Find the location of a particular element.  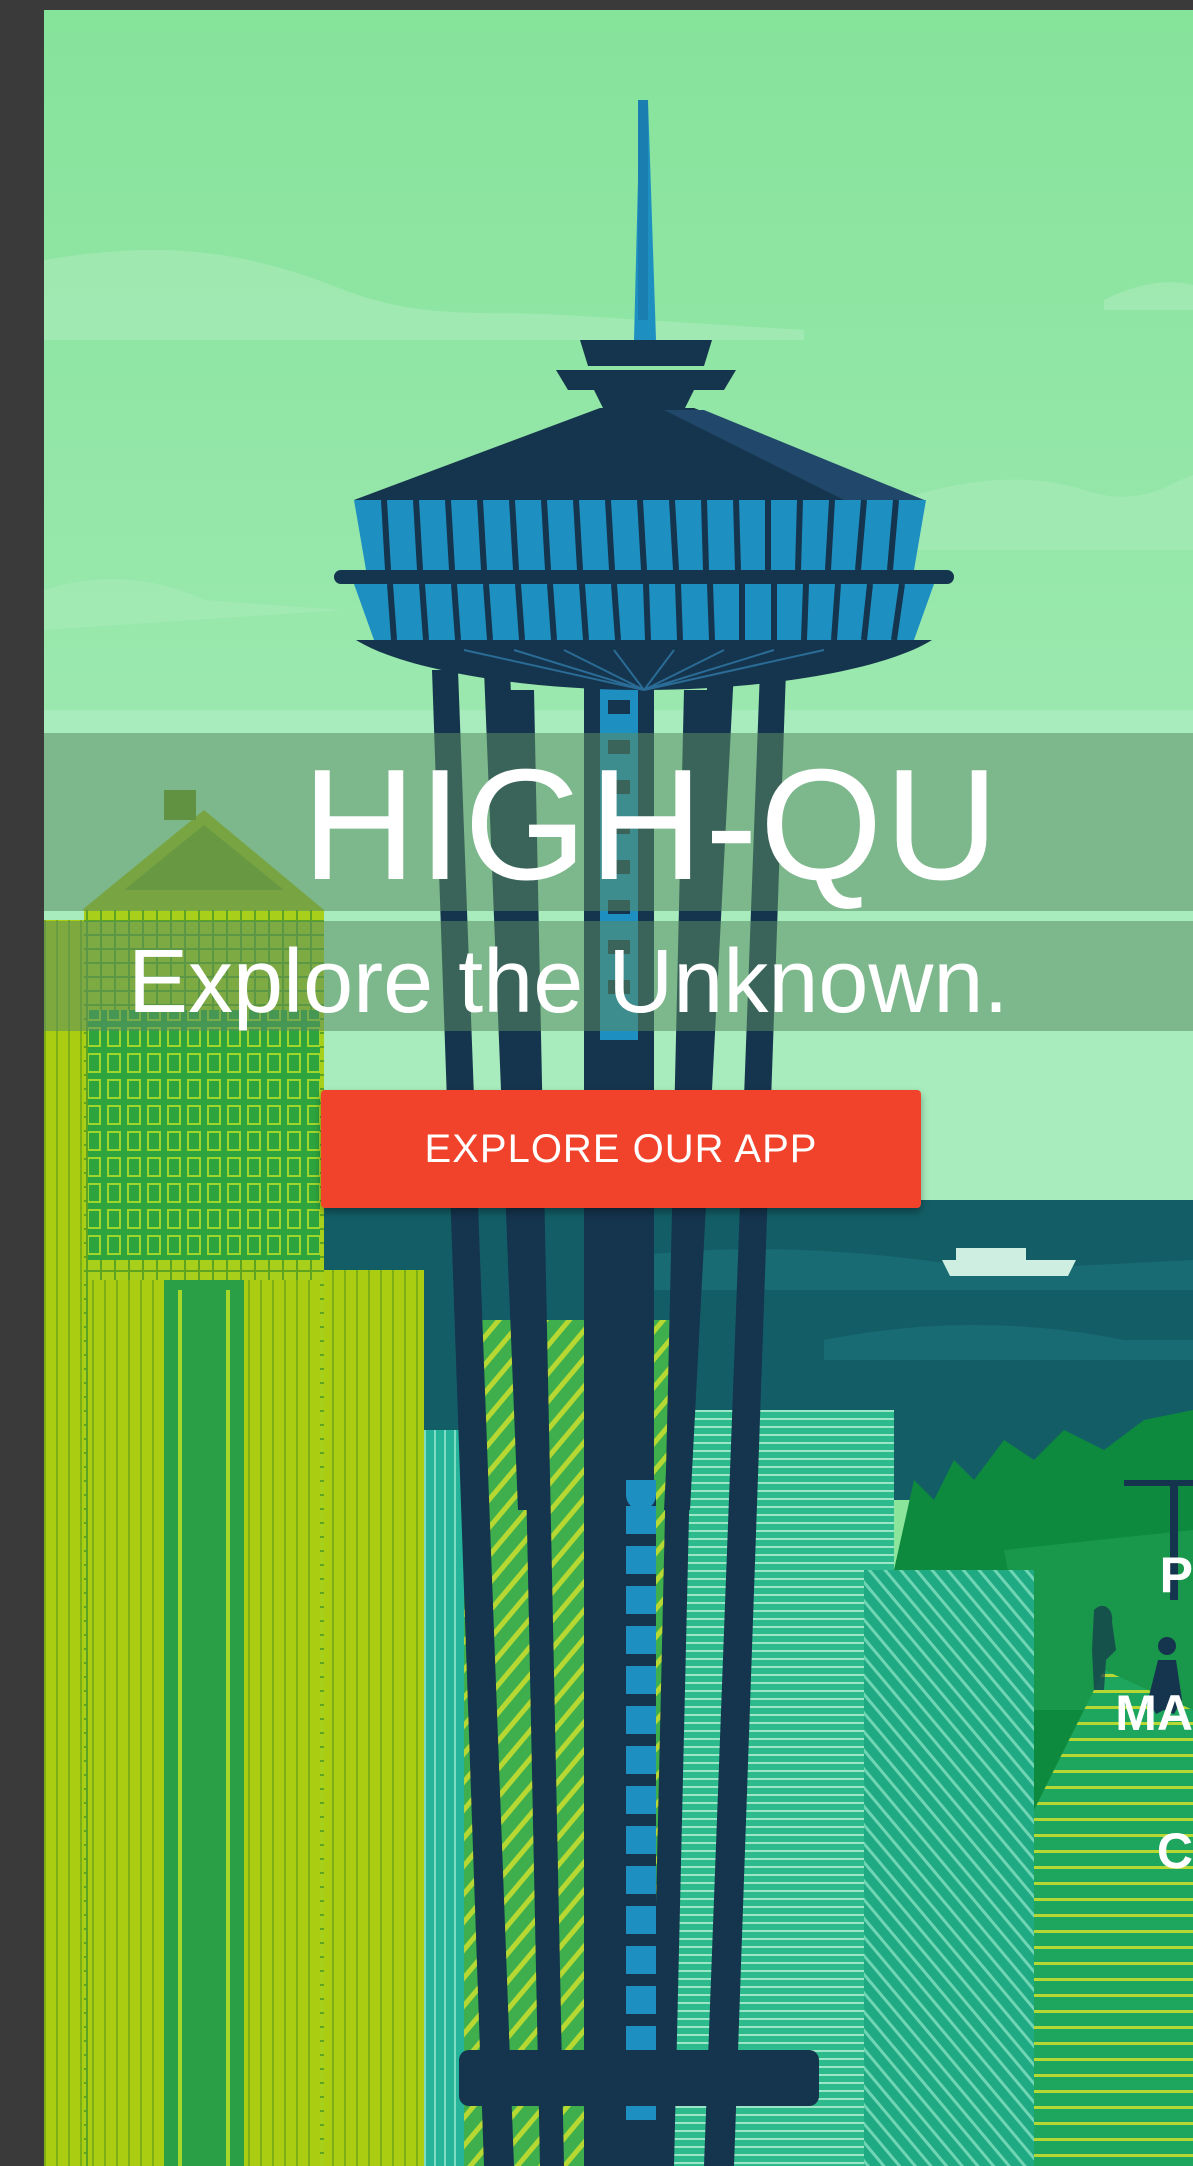

explore-app-button: EXPLORE OUR APP is located at coordinates (621, 1149).